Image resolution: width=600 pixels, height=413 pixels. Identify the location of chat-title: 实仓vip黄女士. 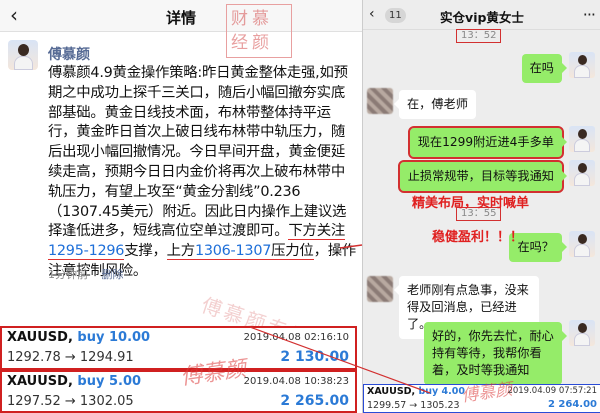
(482, 17).